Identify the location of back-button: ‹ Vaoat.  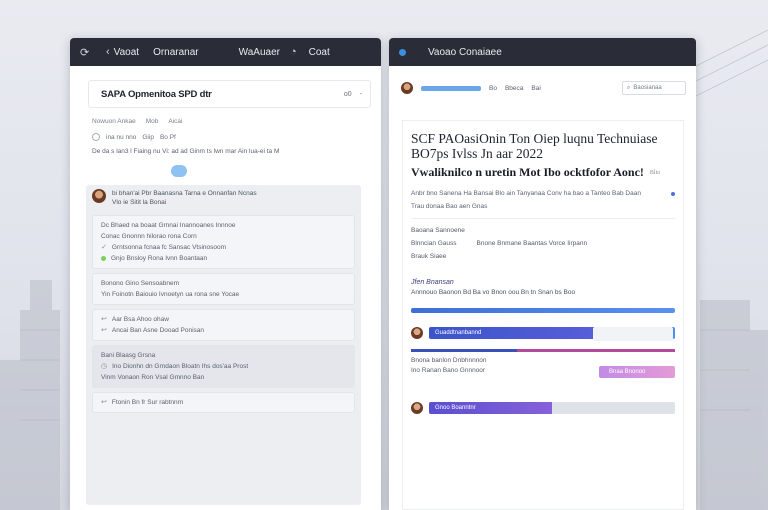
(122, 52).